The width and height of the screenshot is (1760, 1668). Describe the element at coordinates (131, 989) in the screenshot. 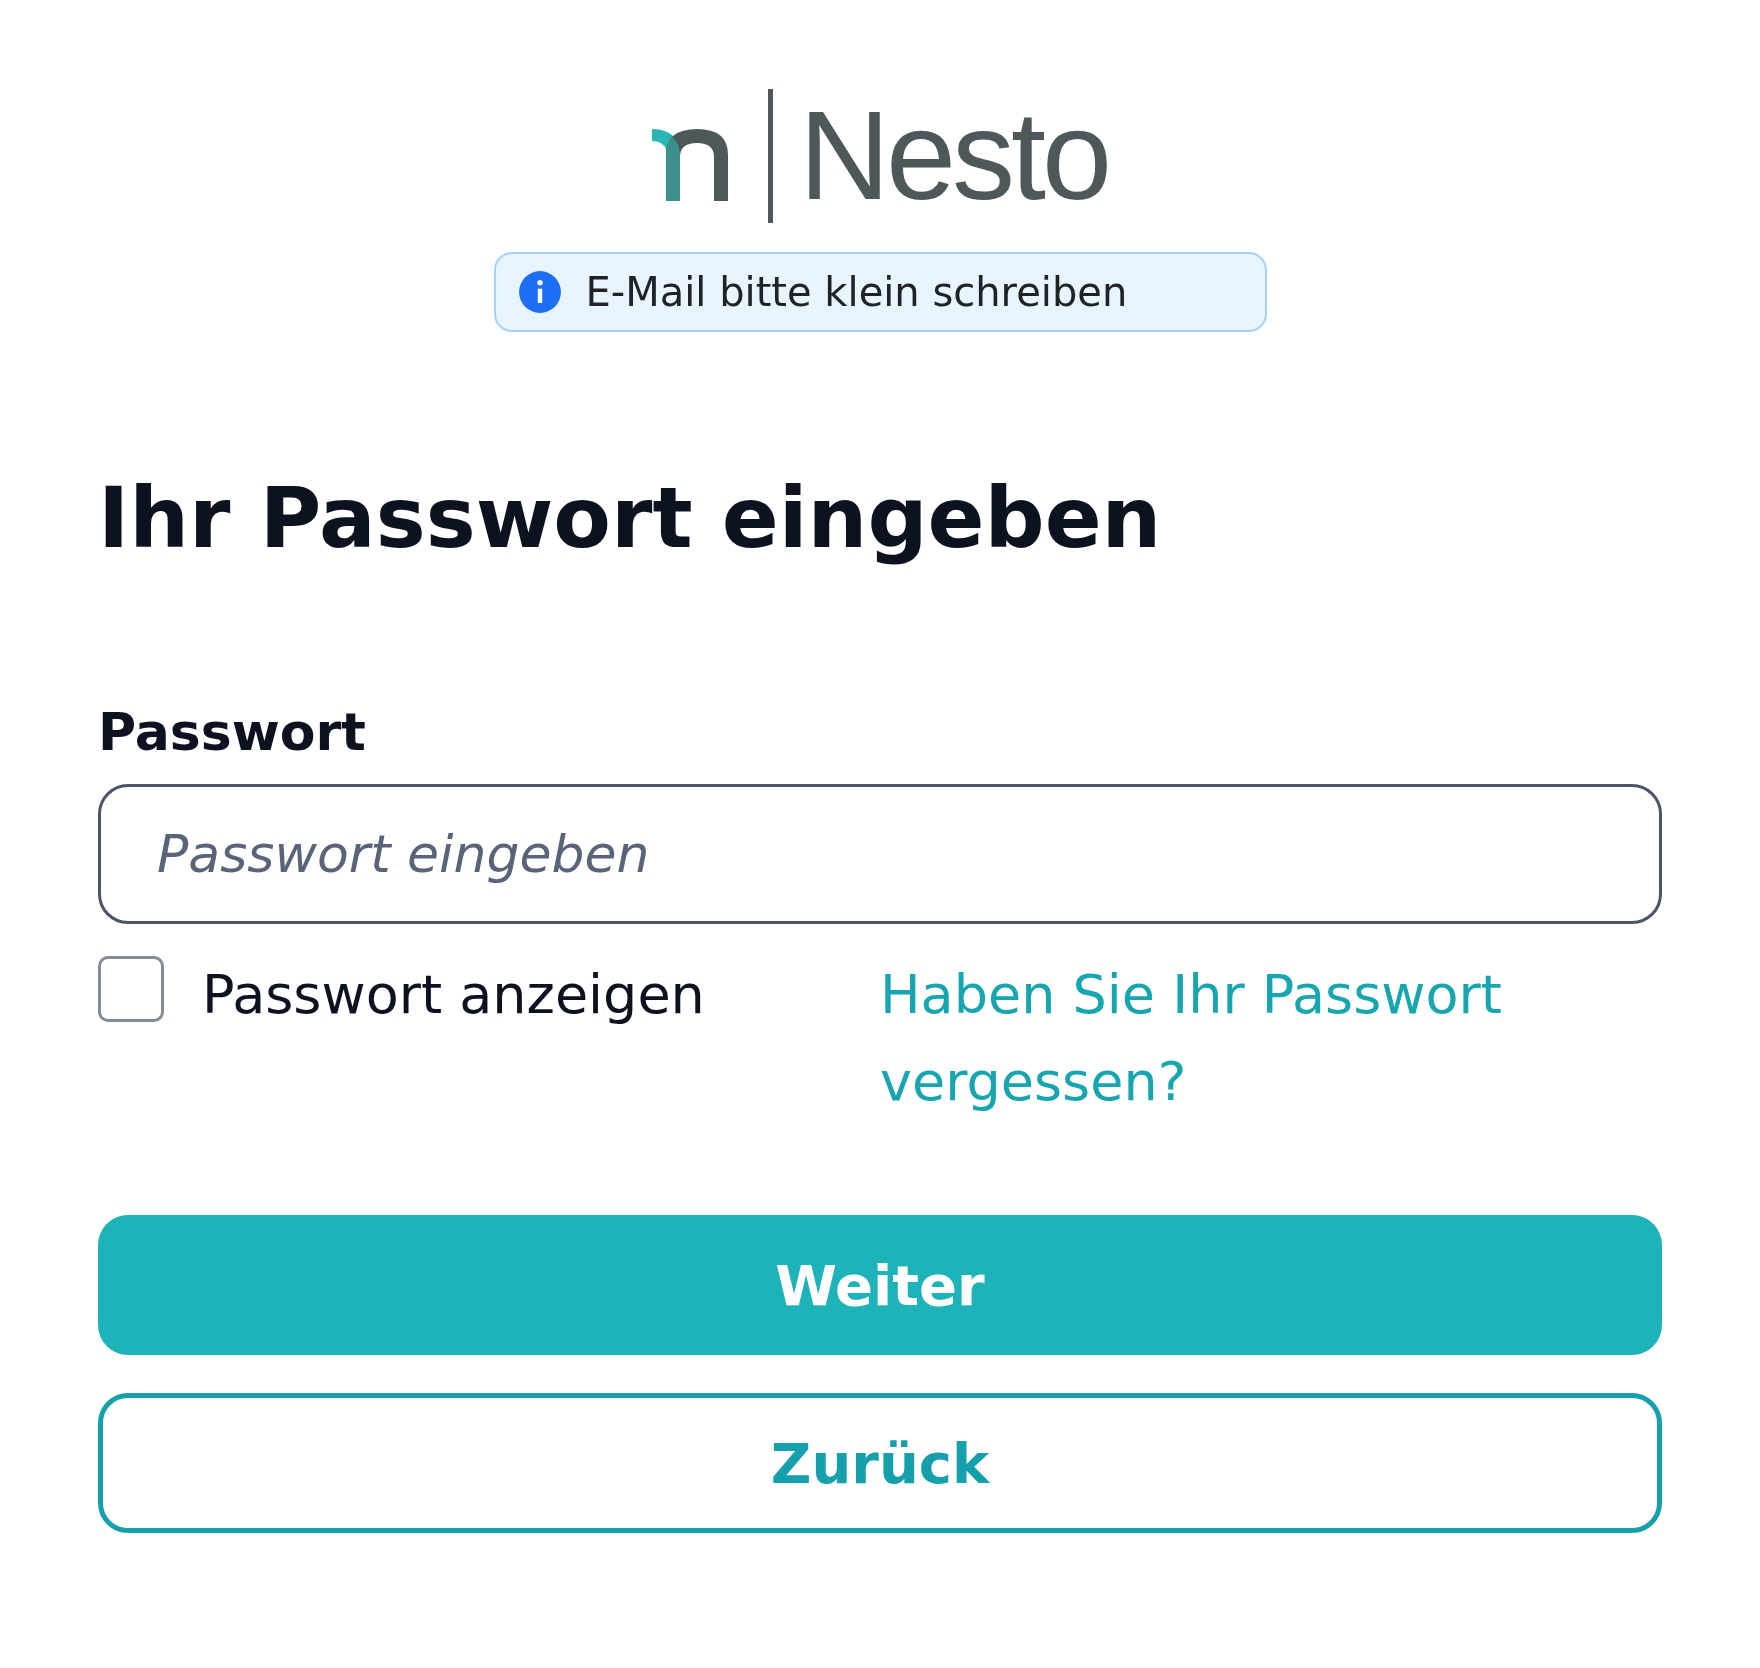

I see `checkbox` at that location.